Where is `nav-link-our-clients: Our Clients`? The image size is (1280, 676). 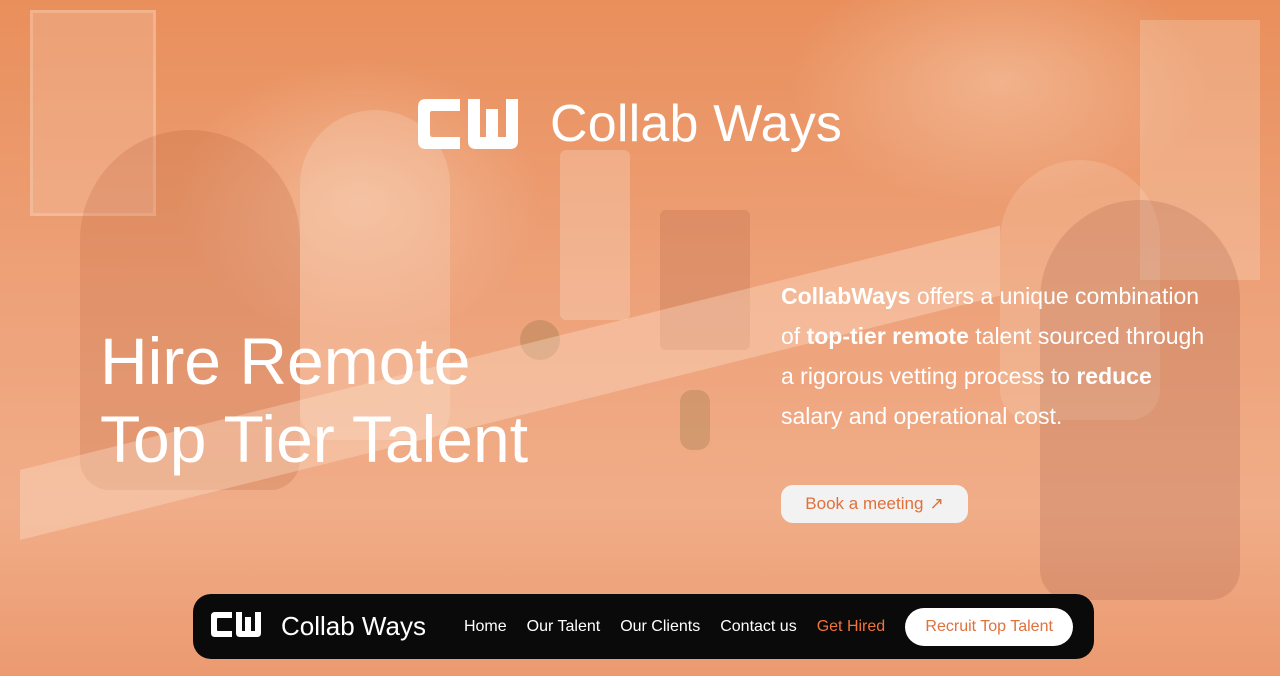 nav-link-our-clients: Our Clients is located at coordinates (660, 627).